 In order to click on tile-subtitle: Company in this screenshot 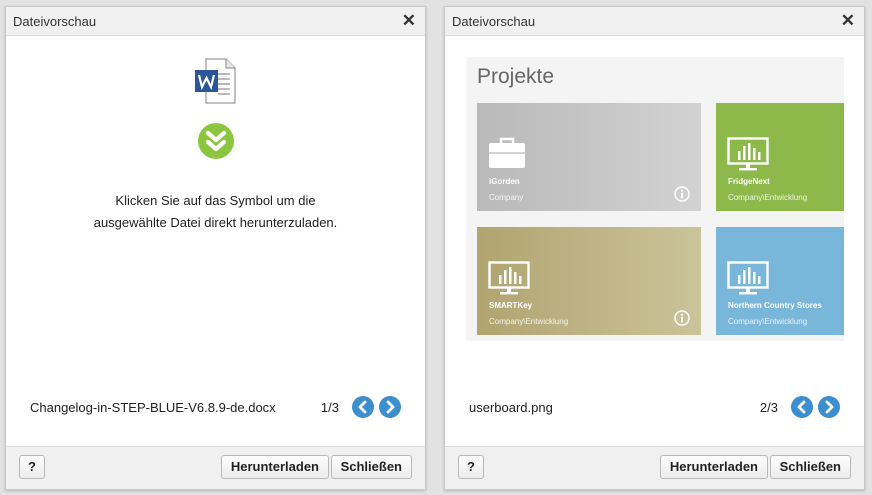, I will do `click(506, 197)`.